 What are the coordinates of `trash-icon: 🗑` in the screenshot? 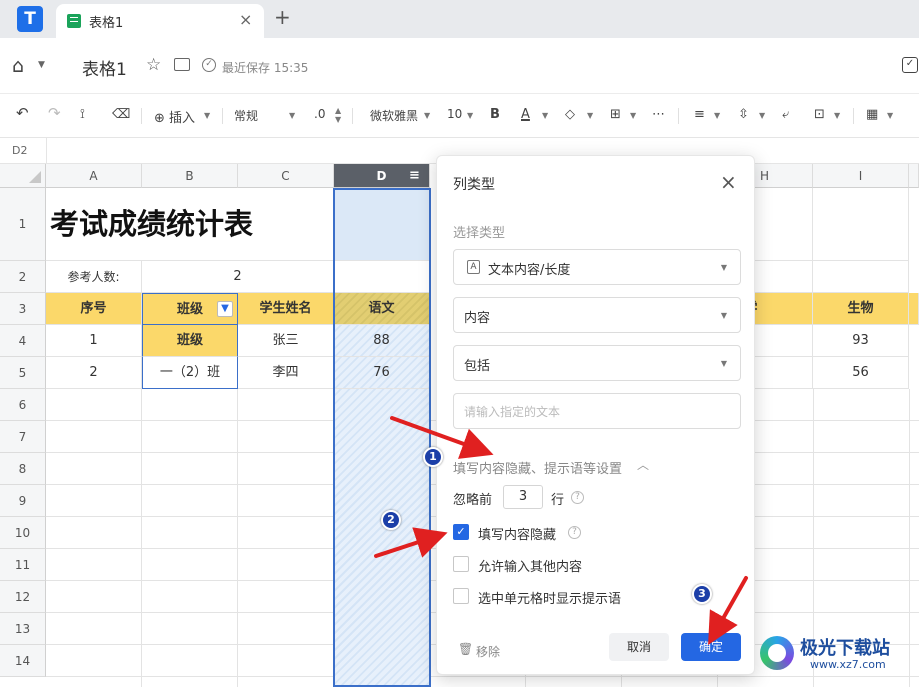 It's located at (465, 649).